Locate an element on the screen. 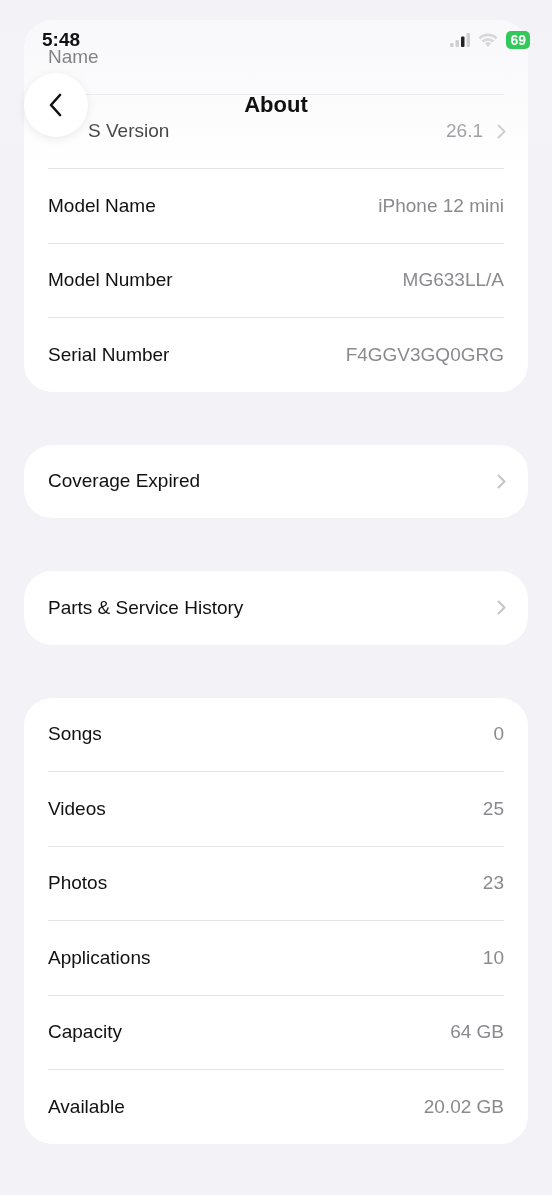  row-label: Videos is located at coordinates (77, 808).